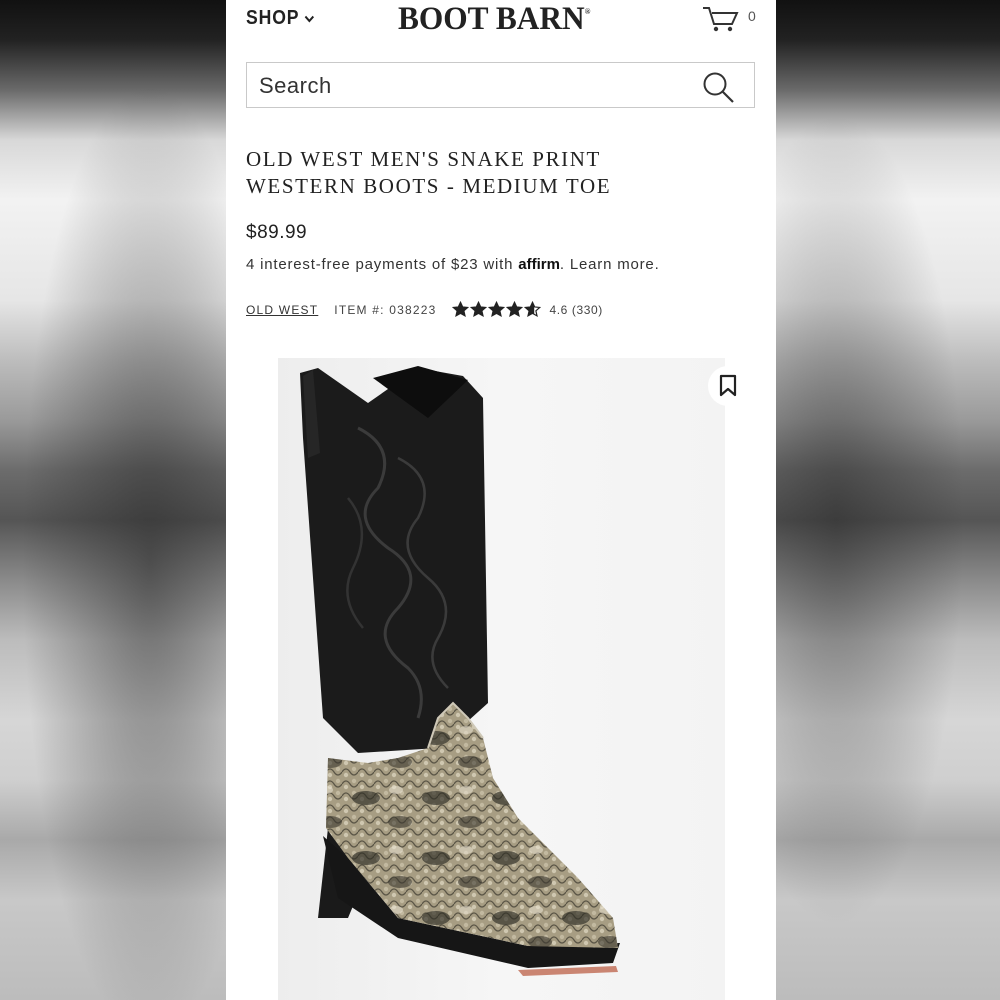 This screenshot has width=1000, height=1000. Describe the element at coordinates (380, 264) in the screenshot. I see `installment-text: 4 interest-free payments of $23 with` at that location.